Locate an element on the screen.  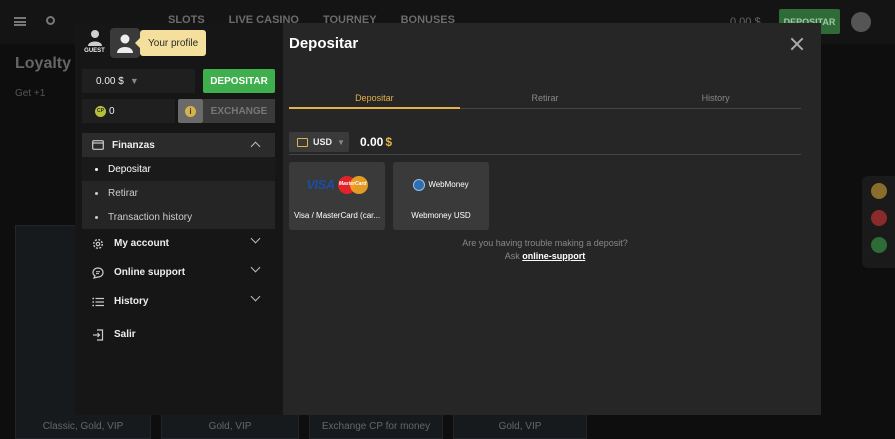
page-subtitle: Get +1 is located at coordinates (30, 93).